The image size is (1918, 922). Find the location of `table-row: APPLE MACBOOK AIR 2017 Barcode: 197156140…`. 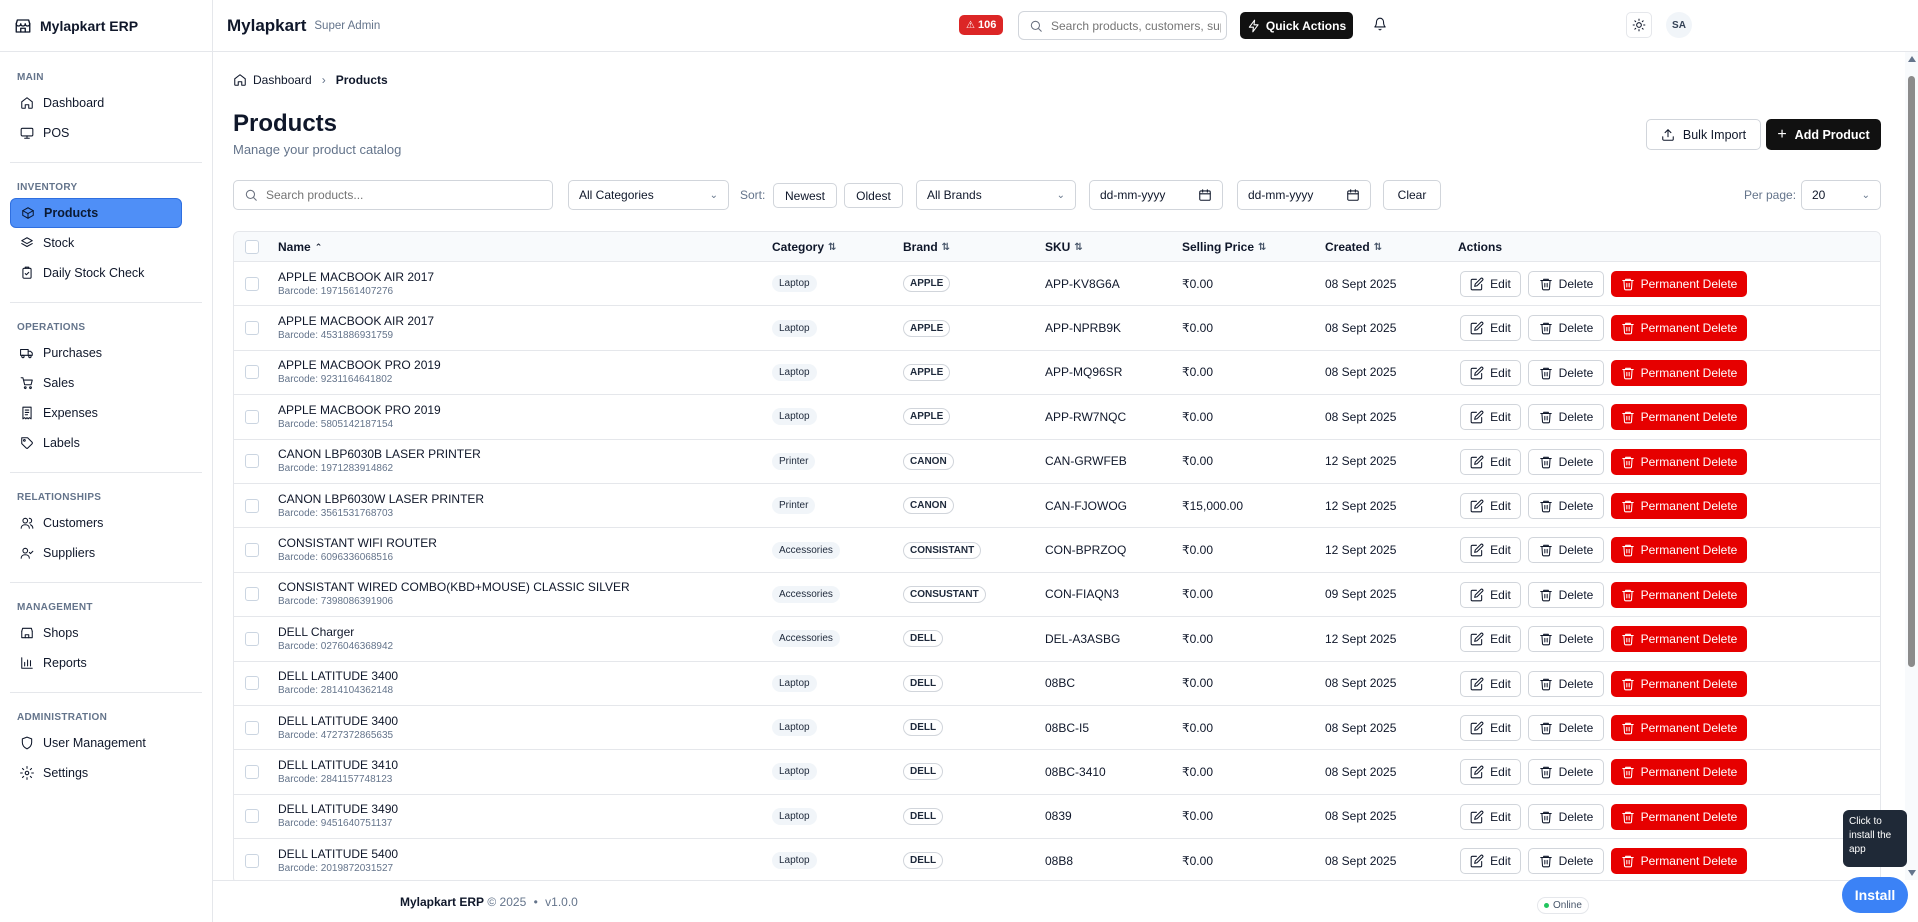

table-row: APPLE MACBOOK AIR 2017 Barcode: 197156140… is located at coordinates (1057, 284).